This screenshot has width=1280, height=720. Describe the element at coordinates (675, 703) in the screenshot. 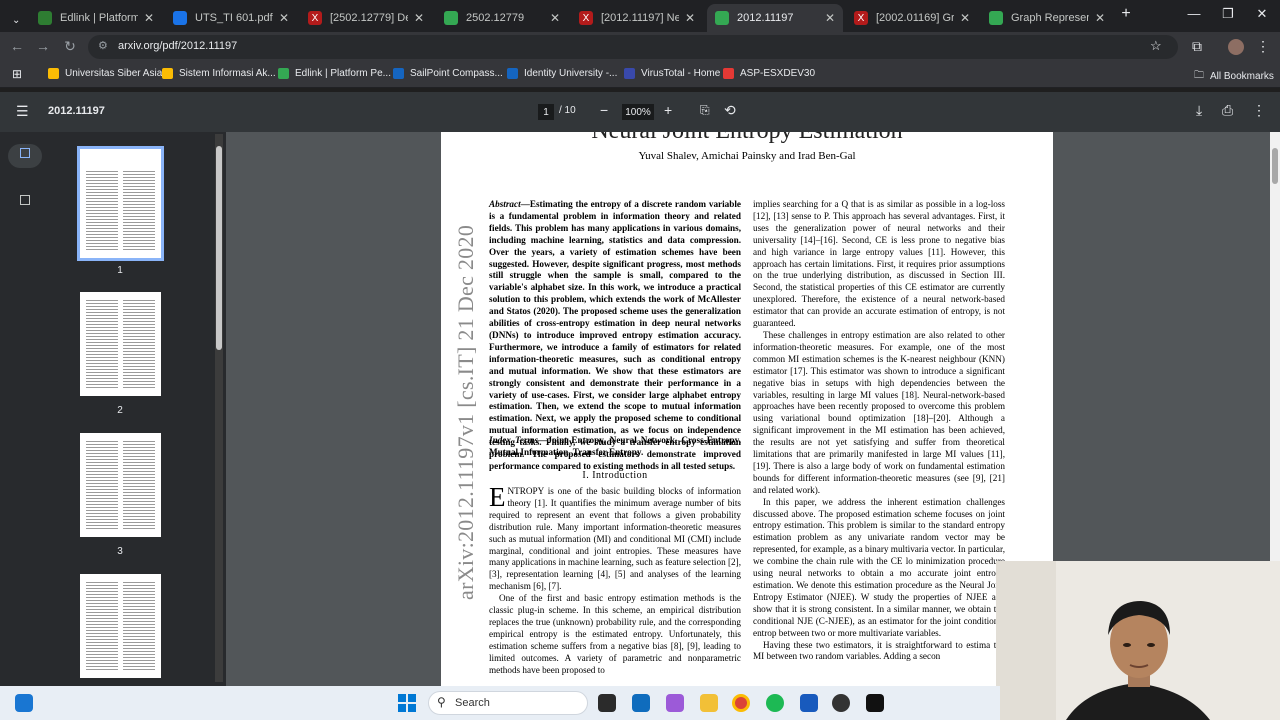

I see `copilot-icon` at that location.